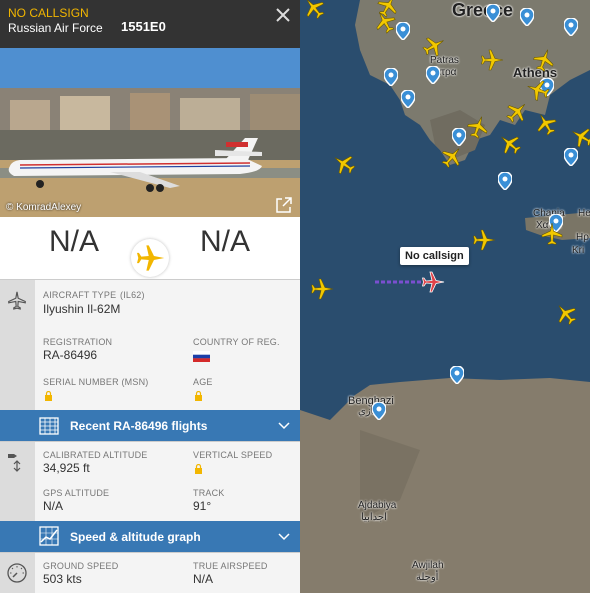  I want to click on photo-credit: © KomradAlexey, so click(43, 207).